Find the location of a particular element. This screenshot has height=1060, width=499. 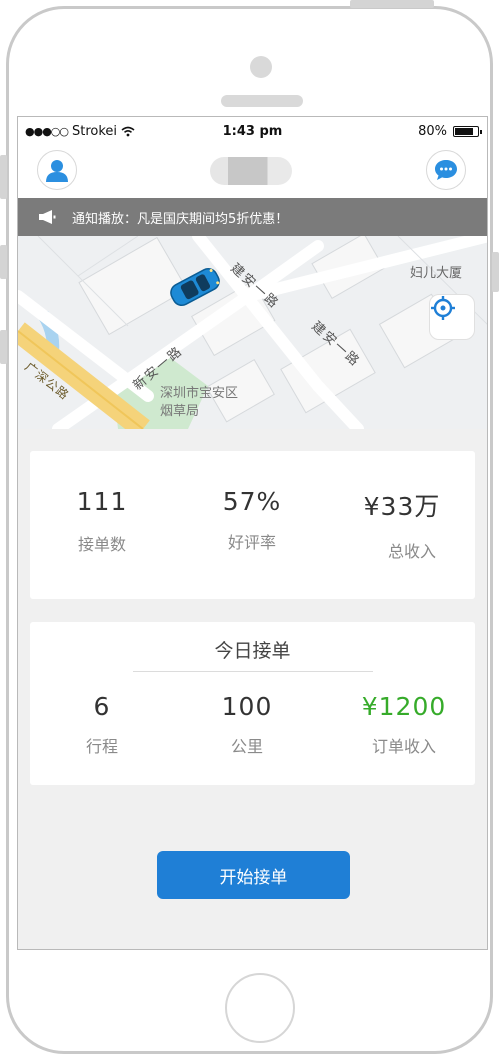

place-label: 妇儿大厦 is located at coordinates (436, 273).